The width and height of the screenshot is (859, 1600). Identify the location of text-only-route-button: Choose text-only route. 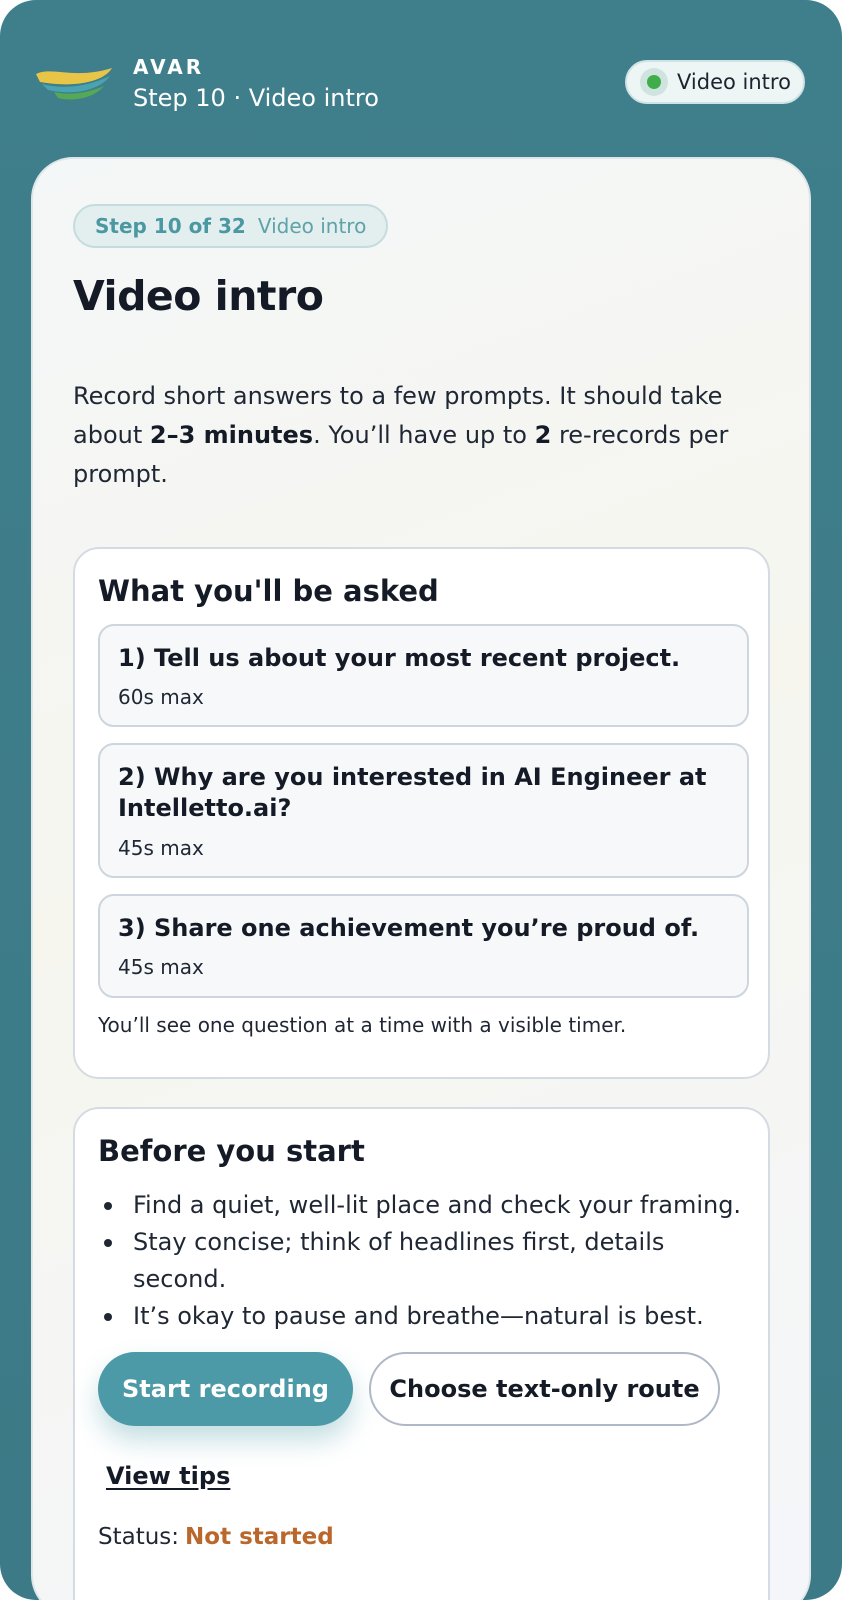
(544, 1389).